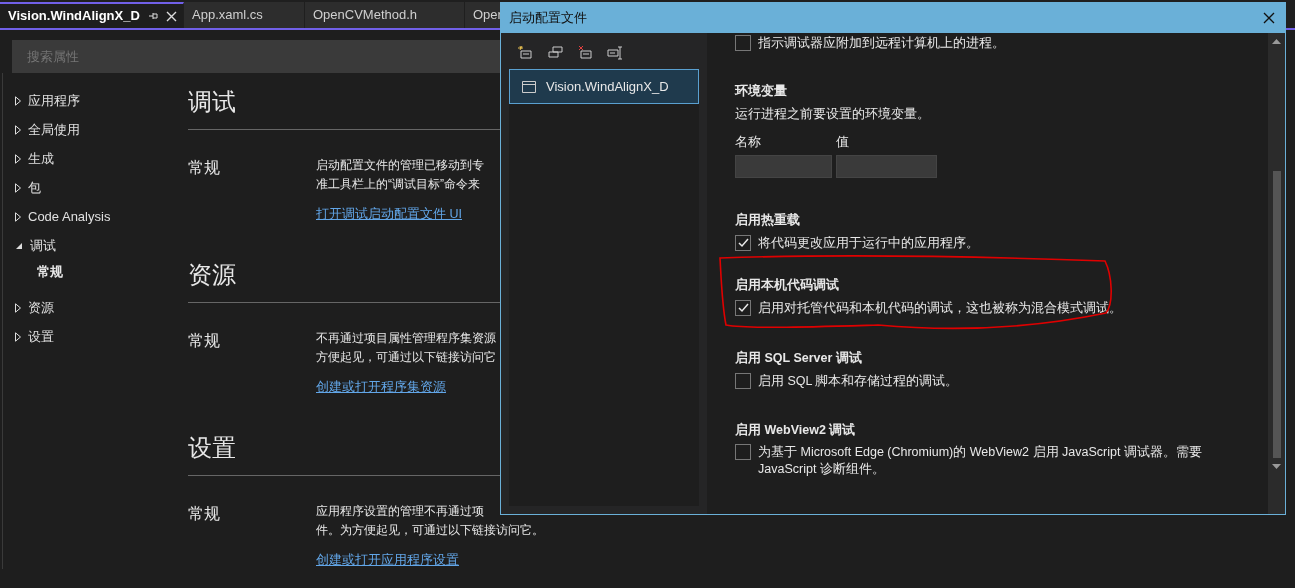 The width and height of the screenshot is (1295, 588). I want to click on option-text: 启用对托管代码和本机代码的调试，这也被称为混合模式调试。, so click(940, 308).